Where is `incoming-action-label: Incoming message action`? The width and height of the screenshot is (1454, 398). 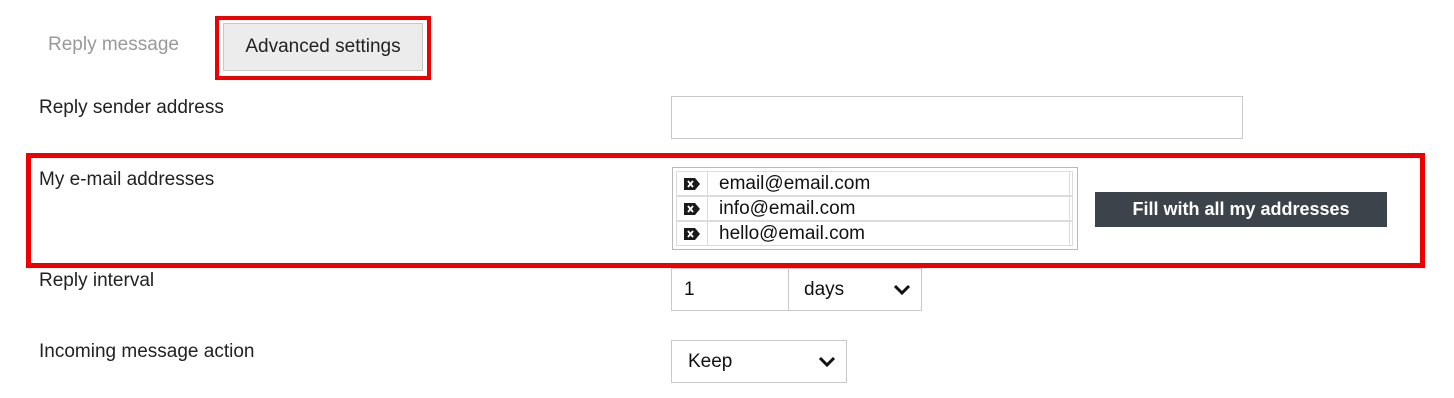
incoming-action-label: Incoming message action is located at coordinates (147, 351).